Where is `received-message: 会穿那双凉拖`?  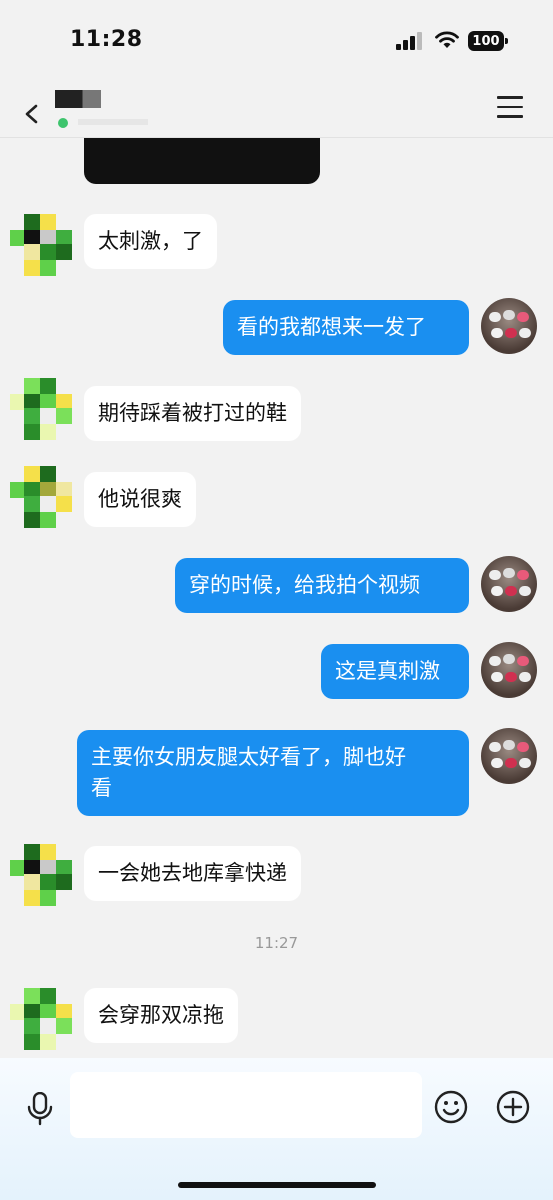 received-message: 会穿那双凉拖 is located at coordinates (161, 1015).